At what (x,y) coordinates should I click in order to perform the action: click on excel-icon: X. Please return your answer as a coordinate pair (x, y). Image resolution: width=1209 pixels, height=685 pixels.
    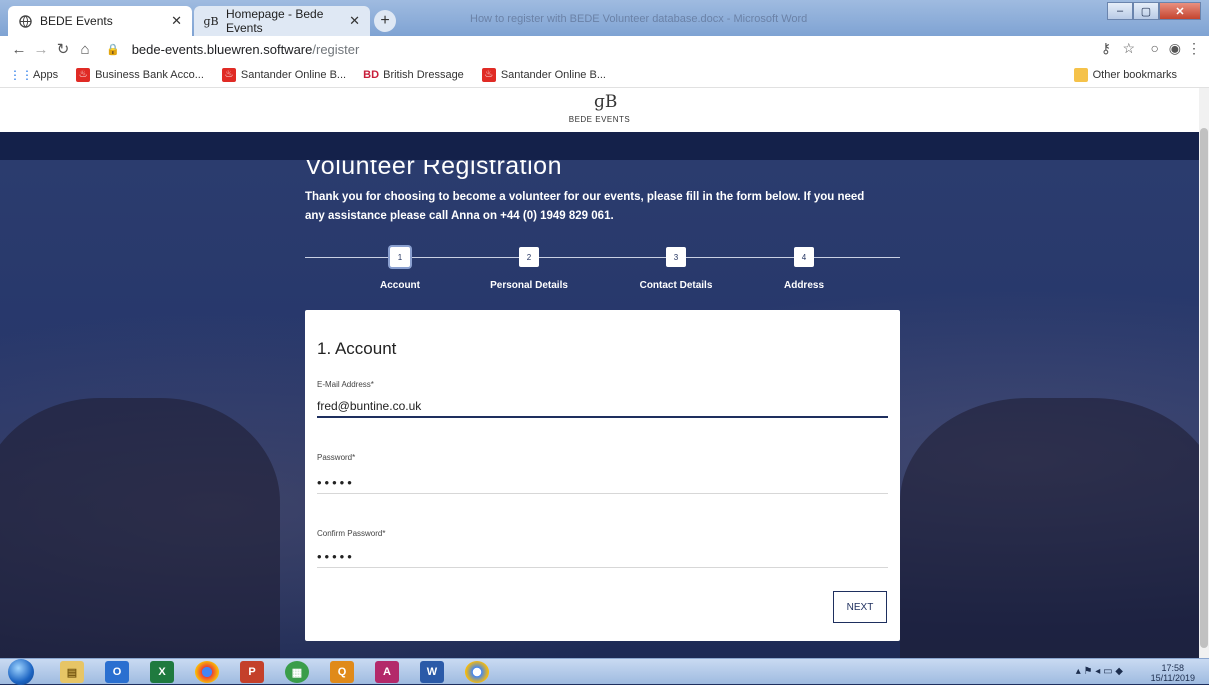
    Looking at the image, I should click on (162, 672).